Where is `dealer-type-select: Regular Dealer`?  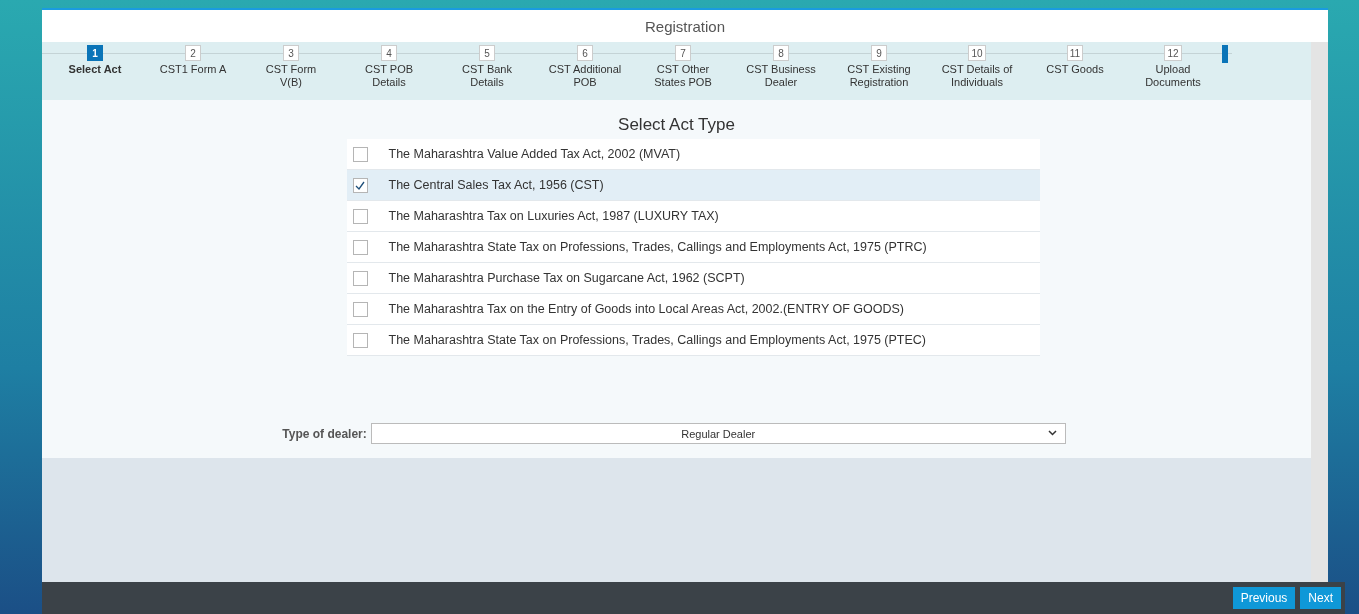
dealer-type-select: Regular Dealer is located at coordinates (718, 433).